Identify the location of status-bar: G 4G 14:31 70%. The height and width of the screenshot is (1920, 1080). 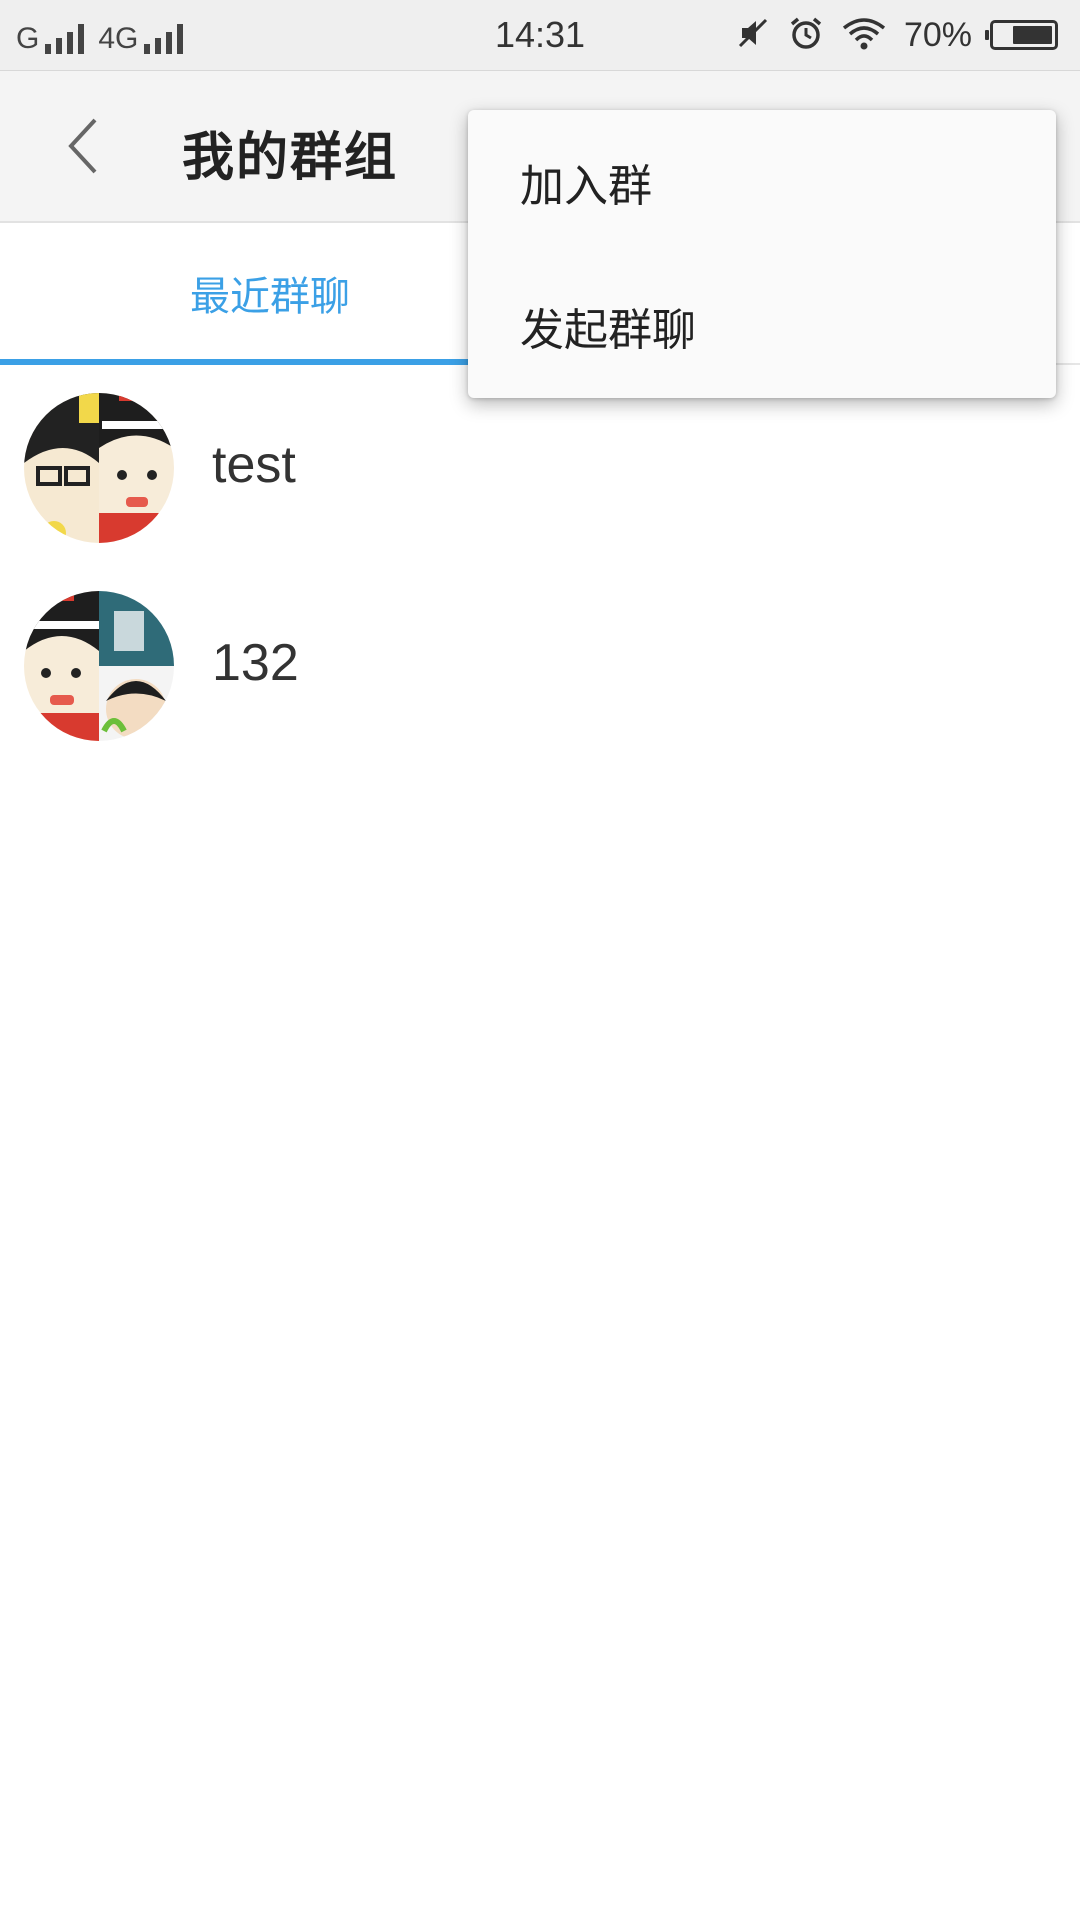
(540, 35).